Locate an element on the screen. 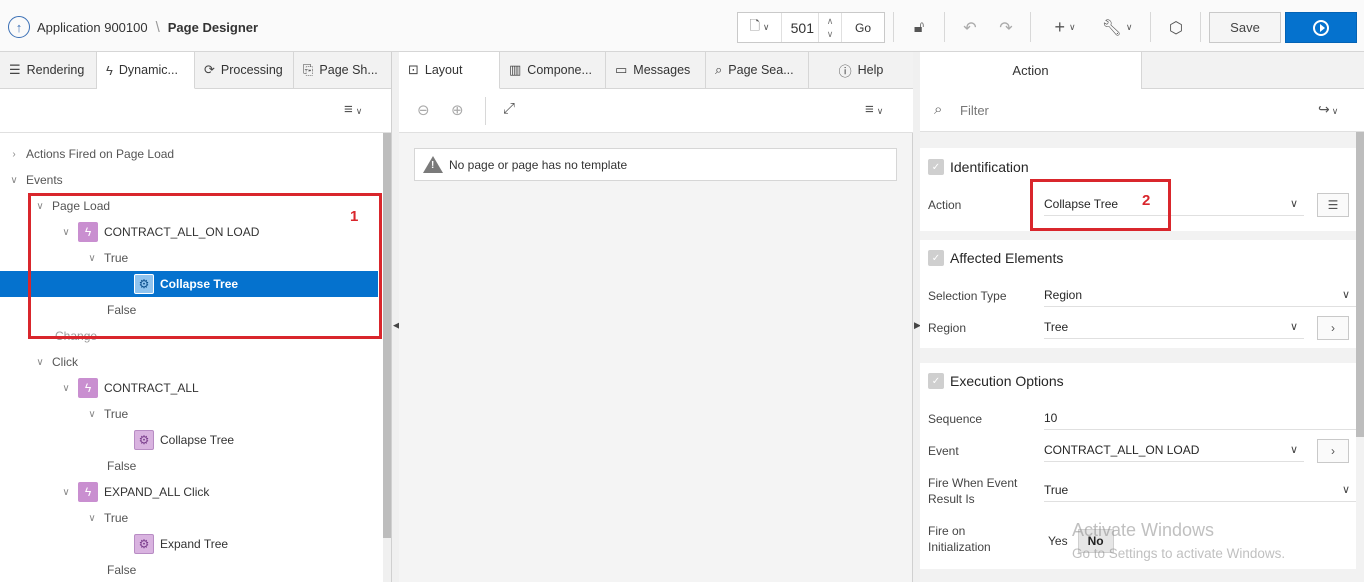 This screenshot has width=1364, height=583. event-select: CONTRACT_ALL_ON LOAD ∨ is located at coordinates (1174, 450).